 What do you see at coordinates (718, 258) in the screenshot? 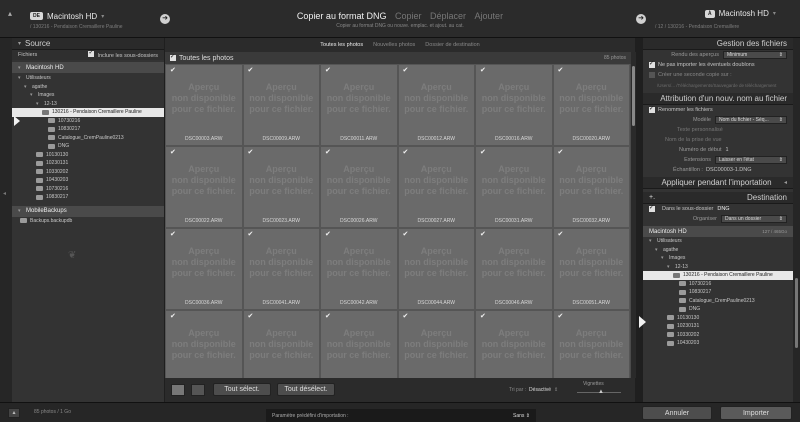
I see `dest-tree-item: ▾ Images` at bounding box center [718, 258].